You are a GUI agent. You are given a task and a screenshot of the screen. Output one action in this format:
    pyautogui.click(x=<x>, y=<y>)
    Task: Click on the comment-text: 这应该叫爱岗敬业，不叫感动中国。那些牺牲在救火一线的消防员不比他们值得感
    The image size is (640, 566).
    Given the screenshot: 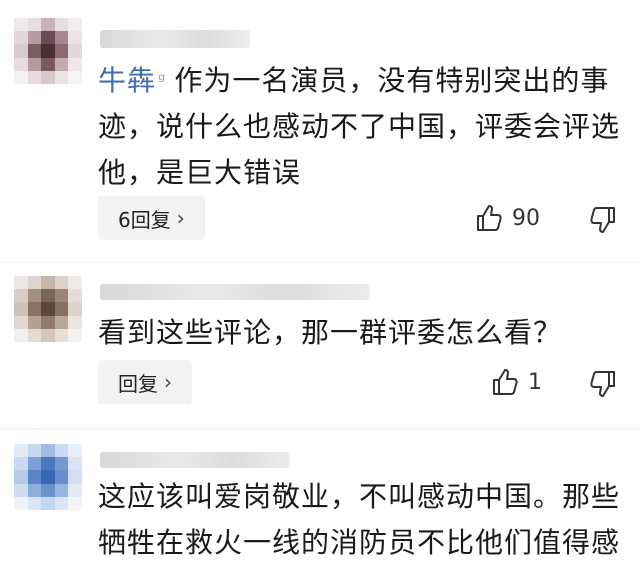 What is the action you would take?
    pyautogui.click(x=363, y=520)
    